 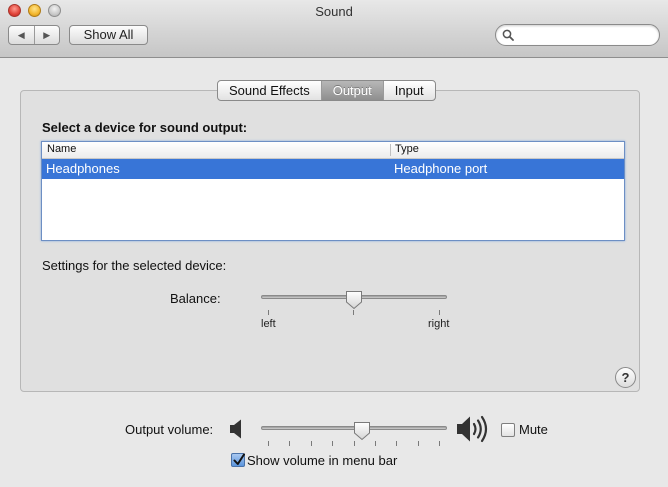 I want to click on help-button: ?, so click(x=625, y=377).